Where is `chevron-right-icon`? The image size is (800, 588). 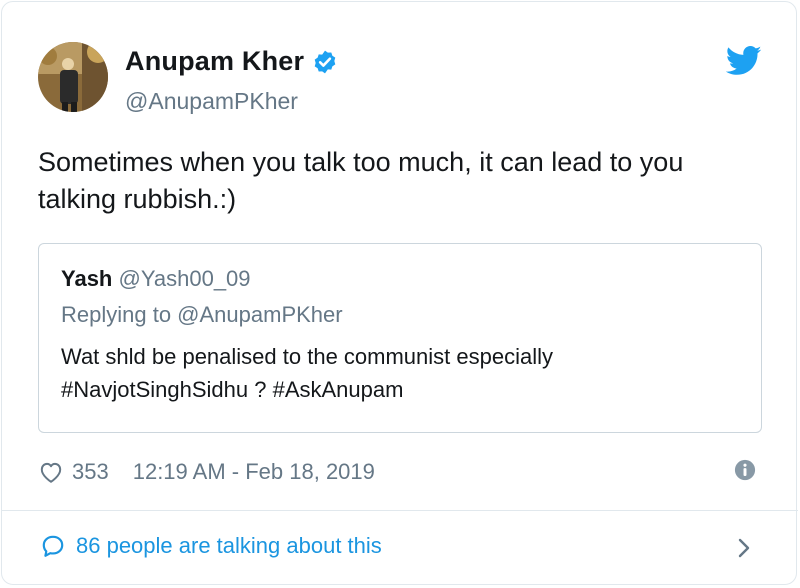 chevron-right-icon is located at coordinates (744, 548).